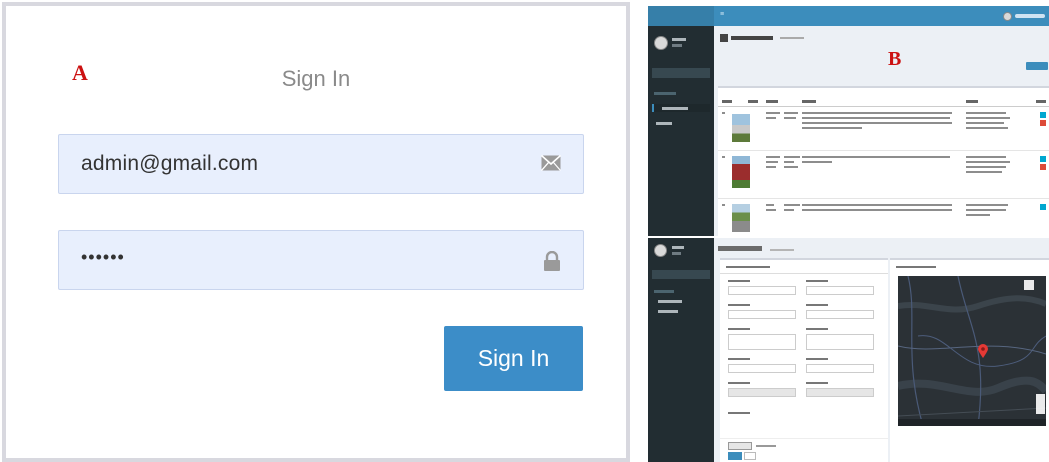 This screenshot has width=1049, height=462. I want to click on add-data-button, so click(1037, 66).